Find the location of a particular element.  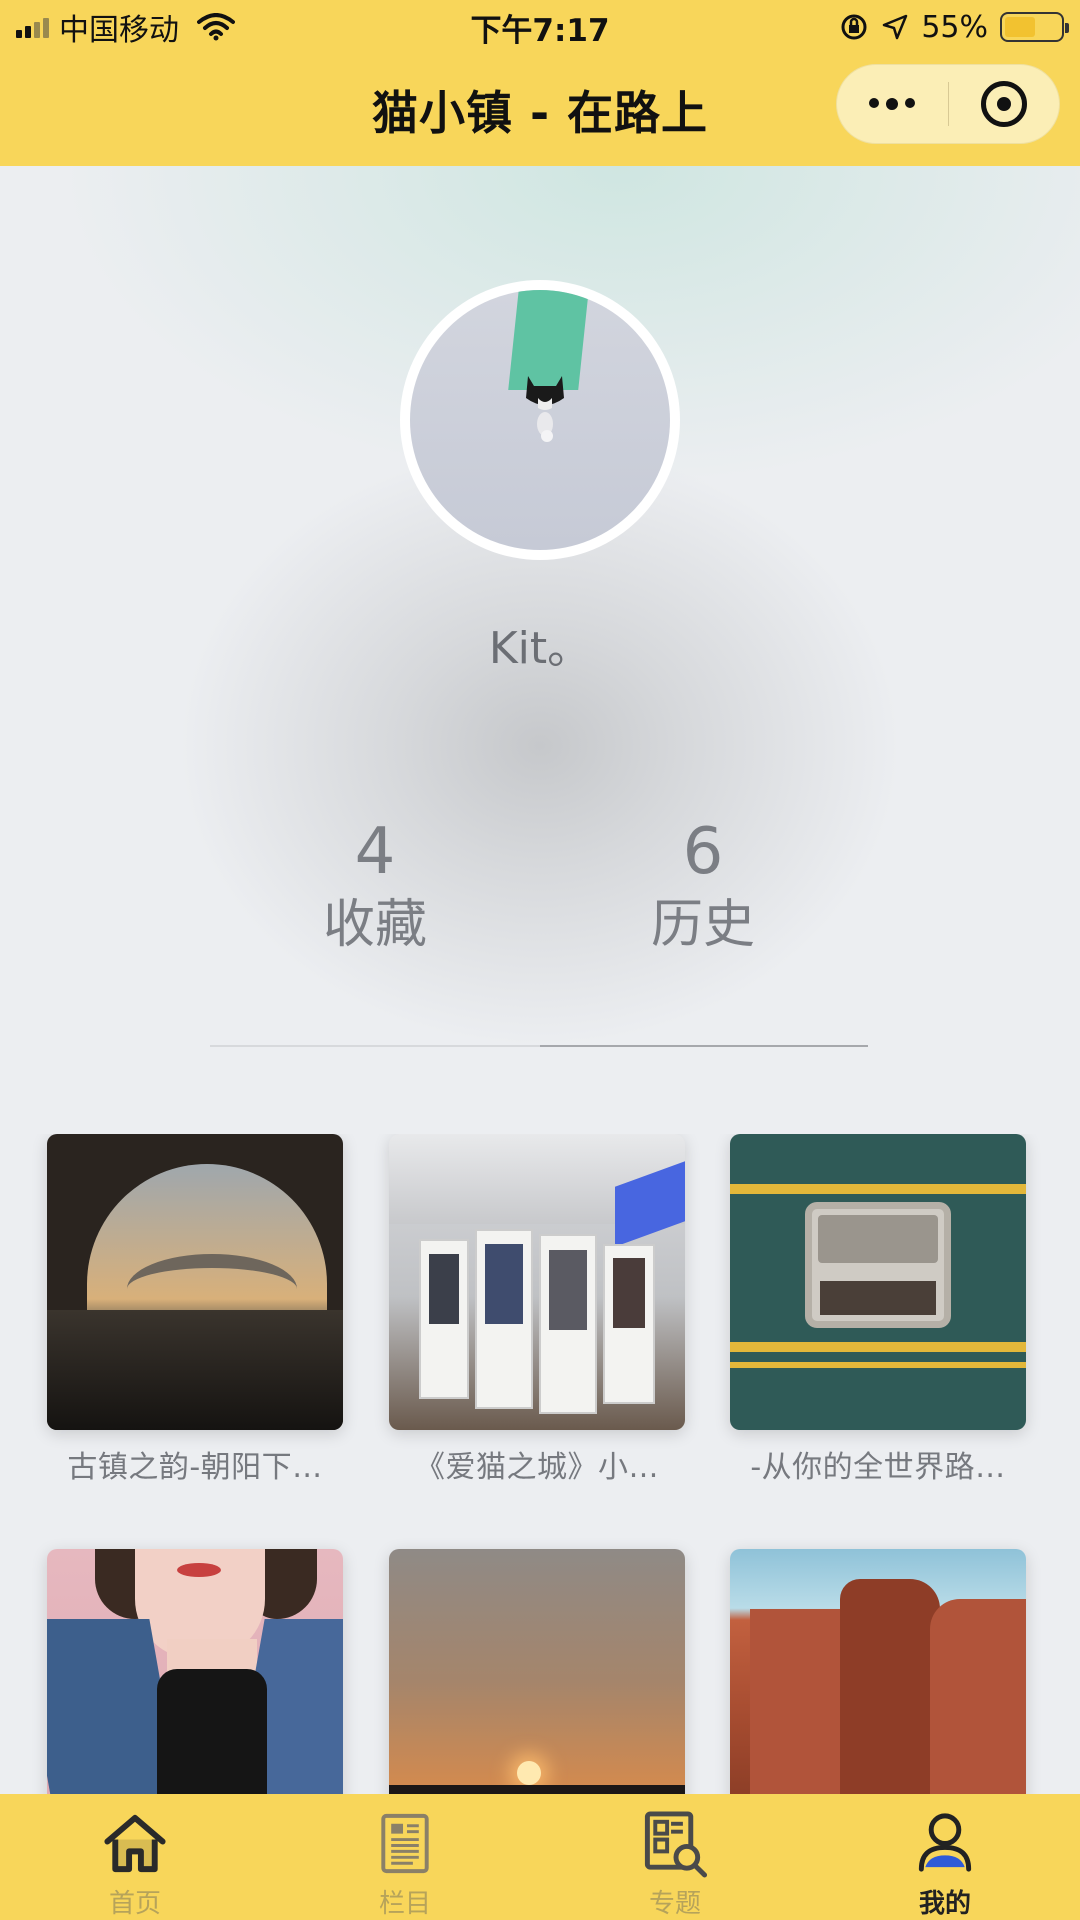

favorites-count: 4 is located at coordinates (375, 852).